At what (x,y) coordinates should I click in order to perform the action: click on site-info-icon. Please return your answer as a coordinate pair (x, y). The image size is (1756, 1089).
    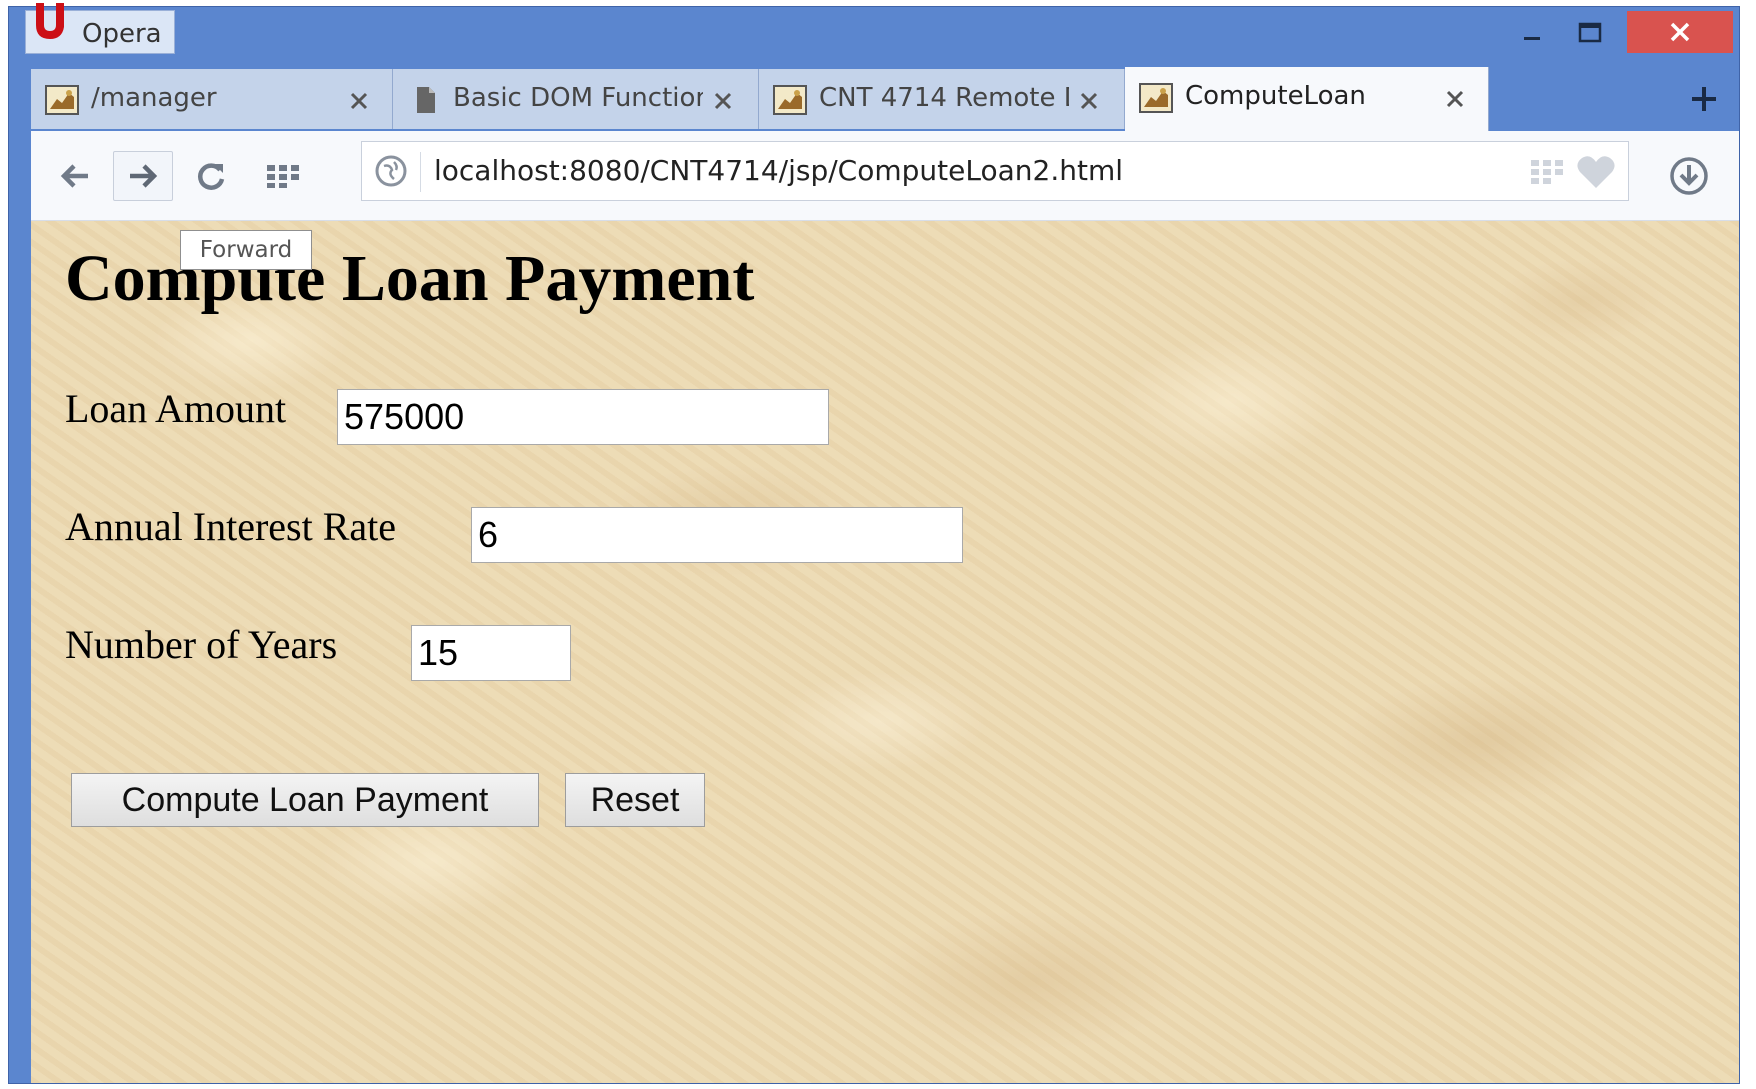
    Looking at the image, I should click on (391, 171).